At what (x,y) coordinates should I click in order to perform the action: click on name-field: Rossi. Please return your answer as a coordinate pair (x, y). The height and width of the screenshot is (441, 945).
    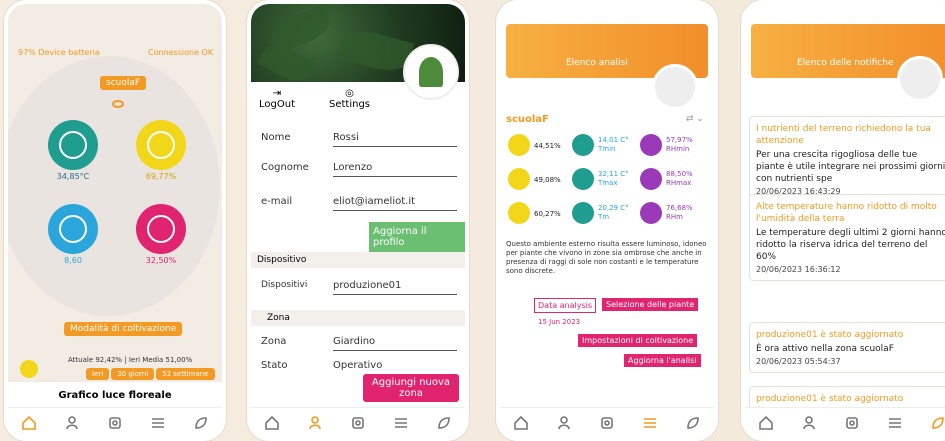
    Looking at the image, I should click on (395, 139).